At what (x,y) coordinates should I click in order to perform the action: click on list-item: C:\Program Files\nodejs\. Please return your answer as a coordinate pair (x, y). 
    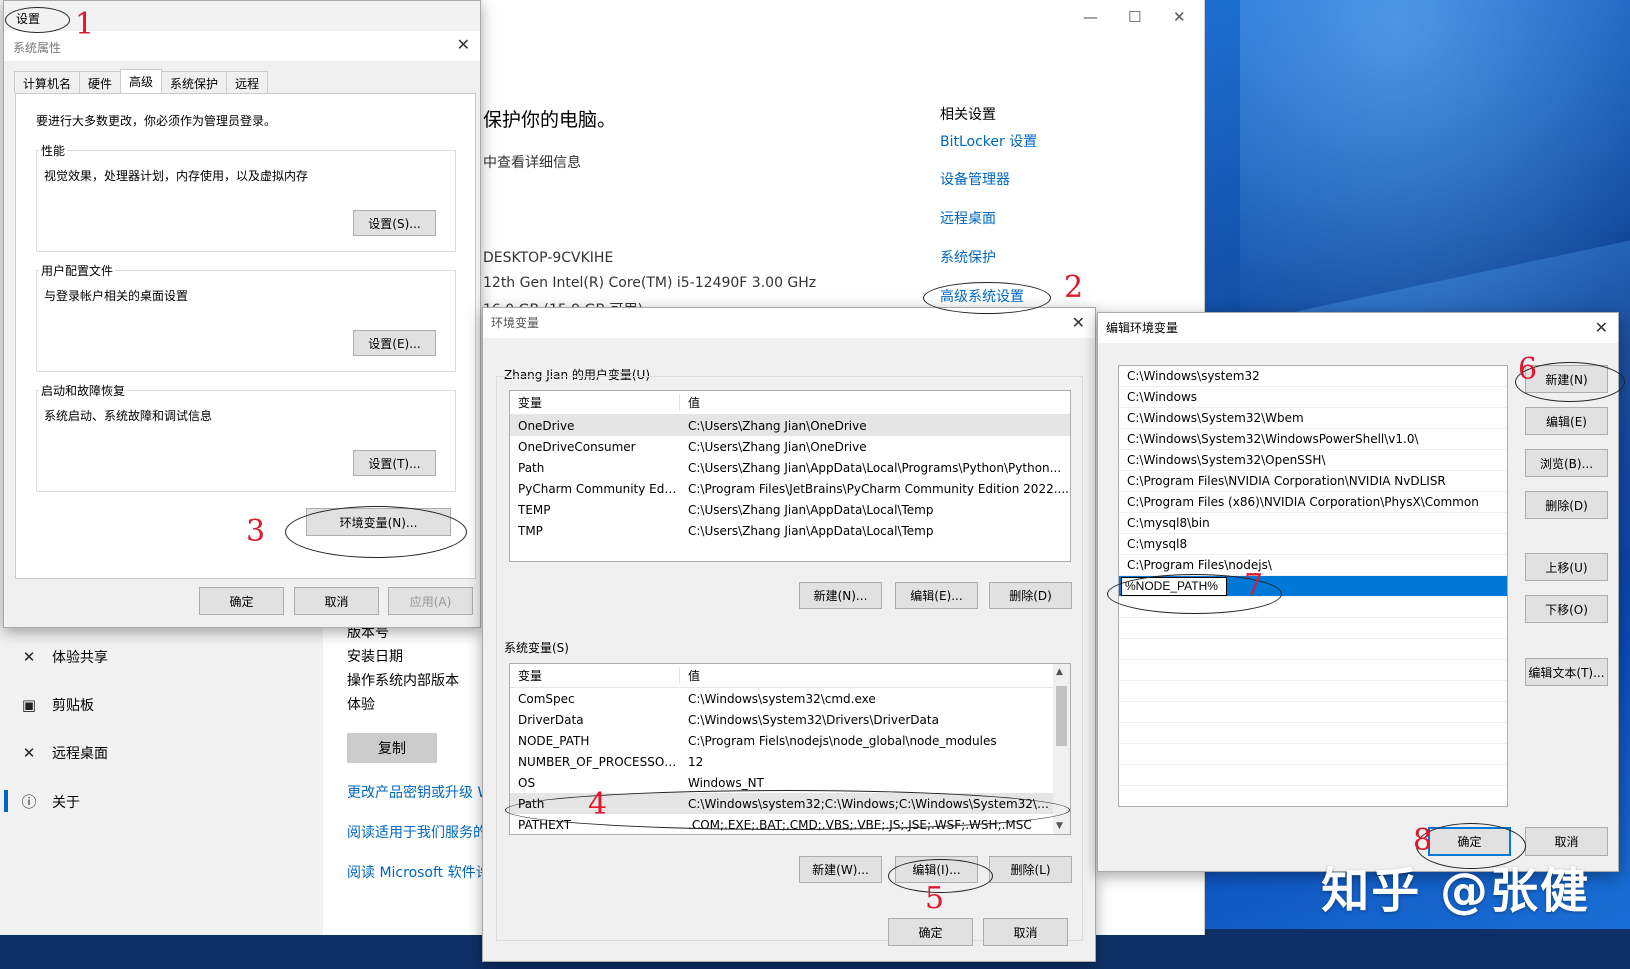
    Looking at the image, I should click on (1313, 565).